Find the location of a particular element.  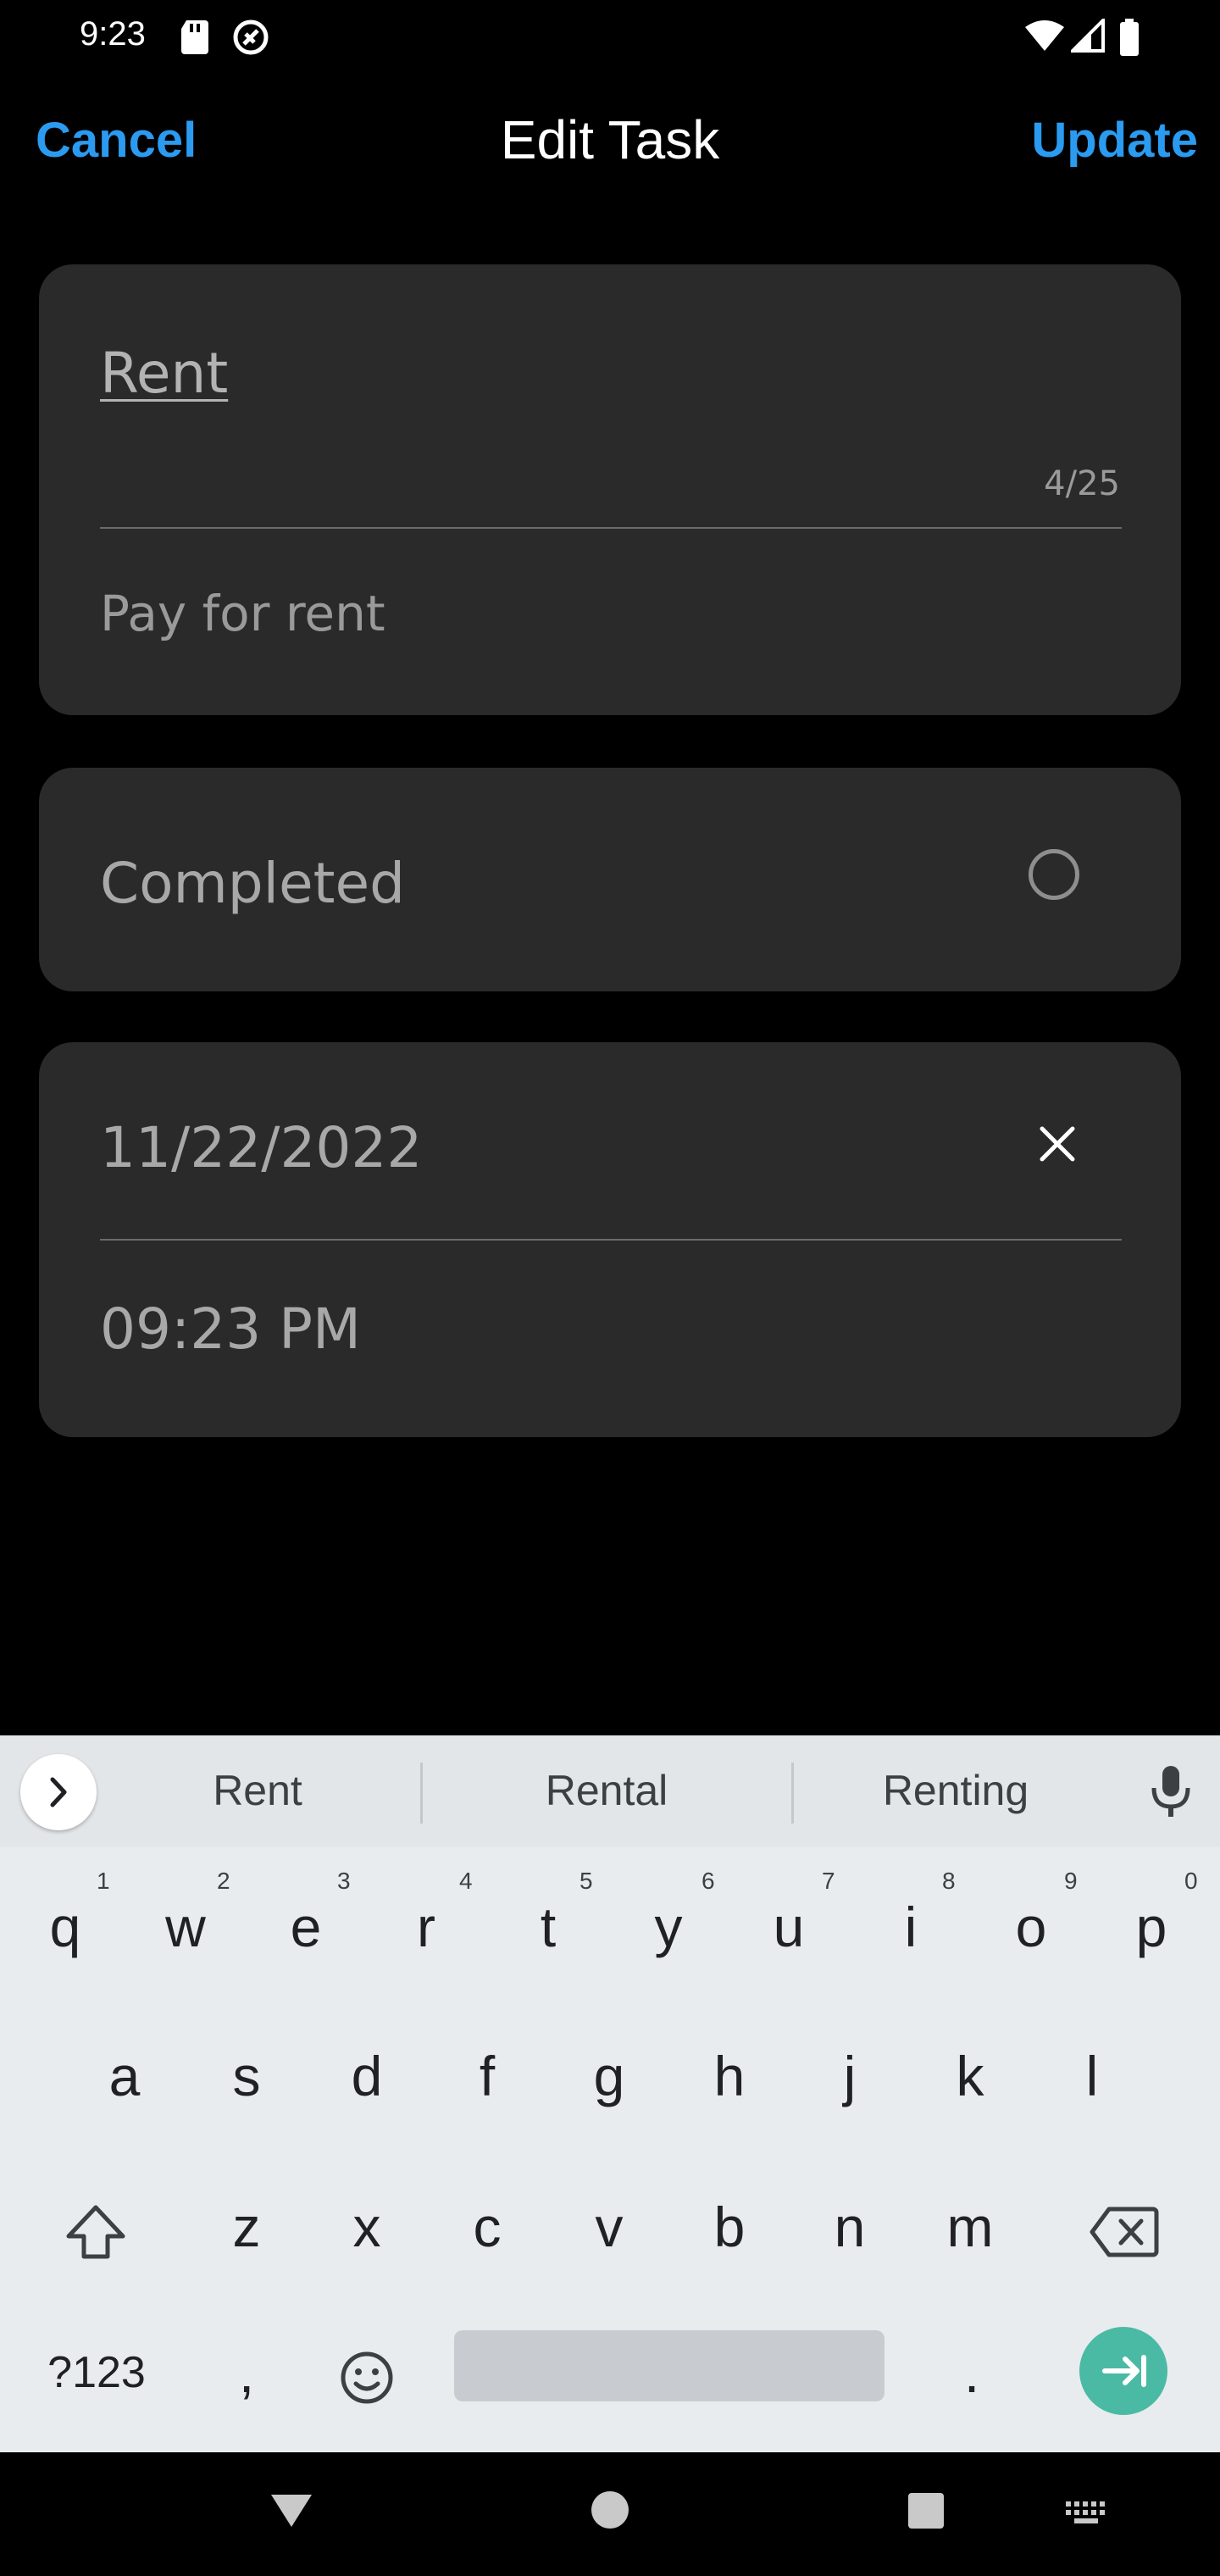

status-time: 9:23 is located at coordinates (113, 34).